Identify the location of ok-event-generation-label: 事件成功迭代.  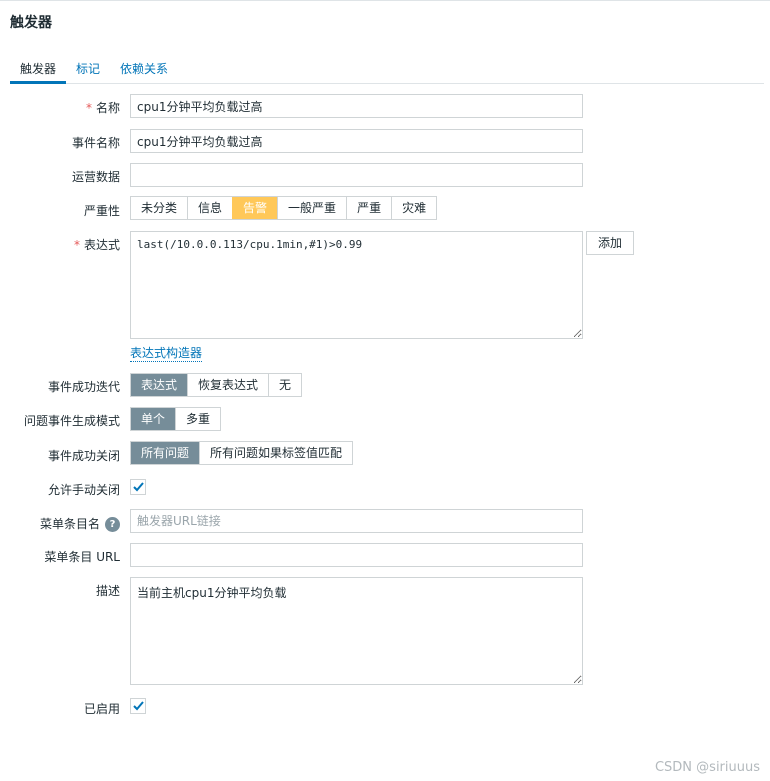
(83, 387).